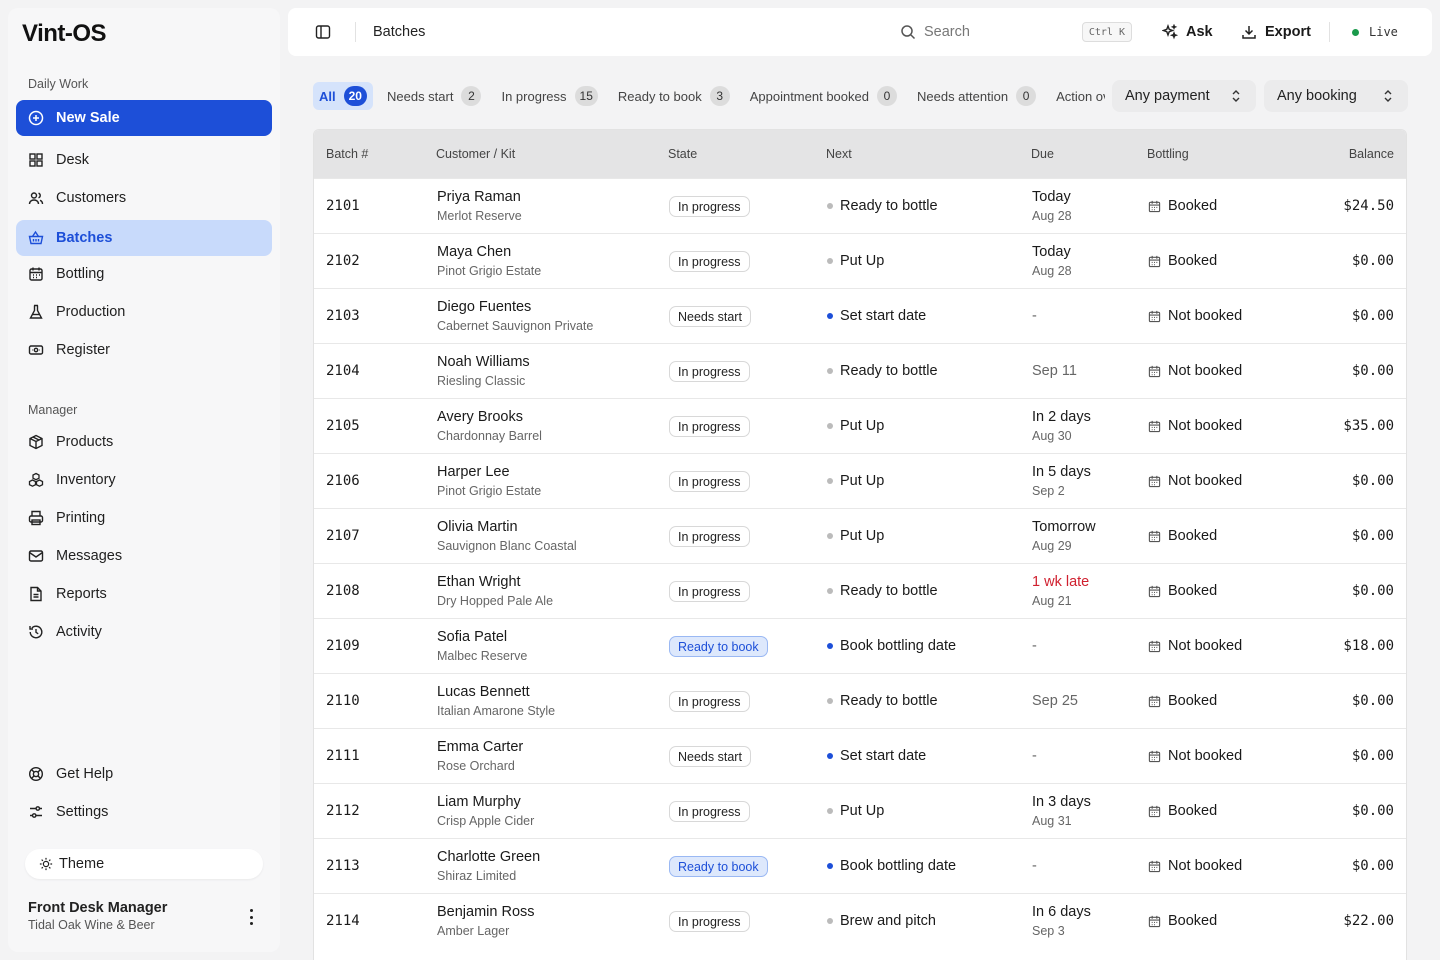  I want to click on chip-count: 0, so click(886, 96).